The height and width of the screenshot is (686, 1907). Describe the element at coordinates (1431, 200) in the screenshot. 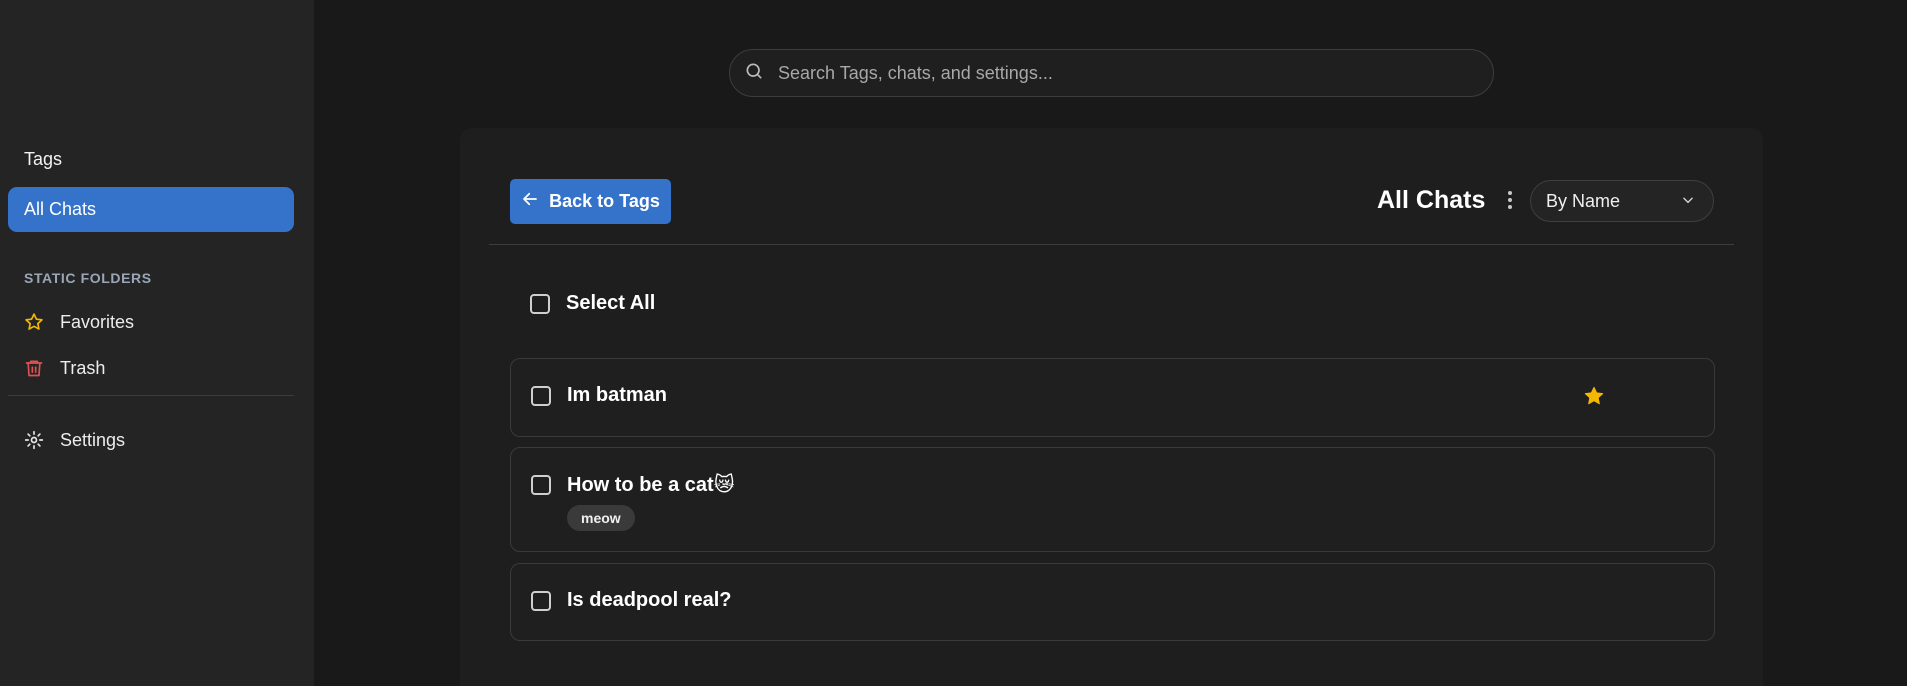

I see `page-title: All Chats` at that location.